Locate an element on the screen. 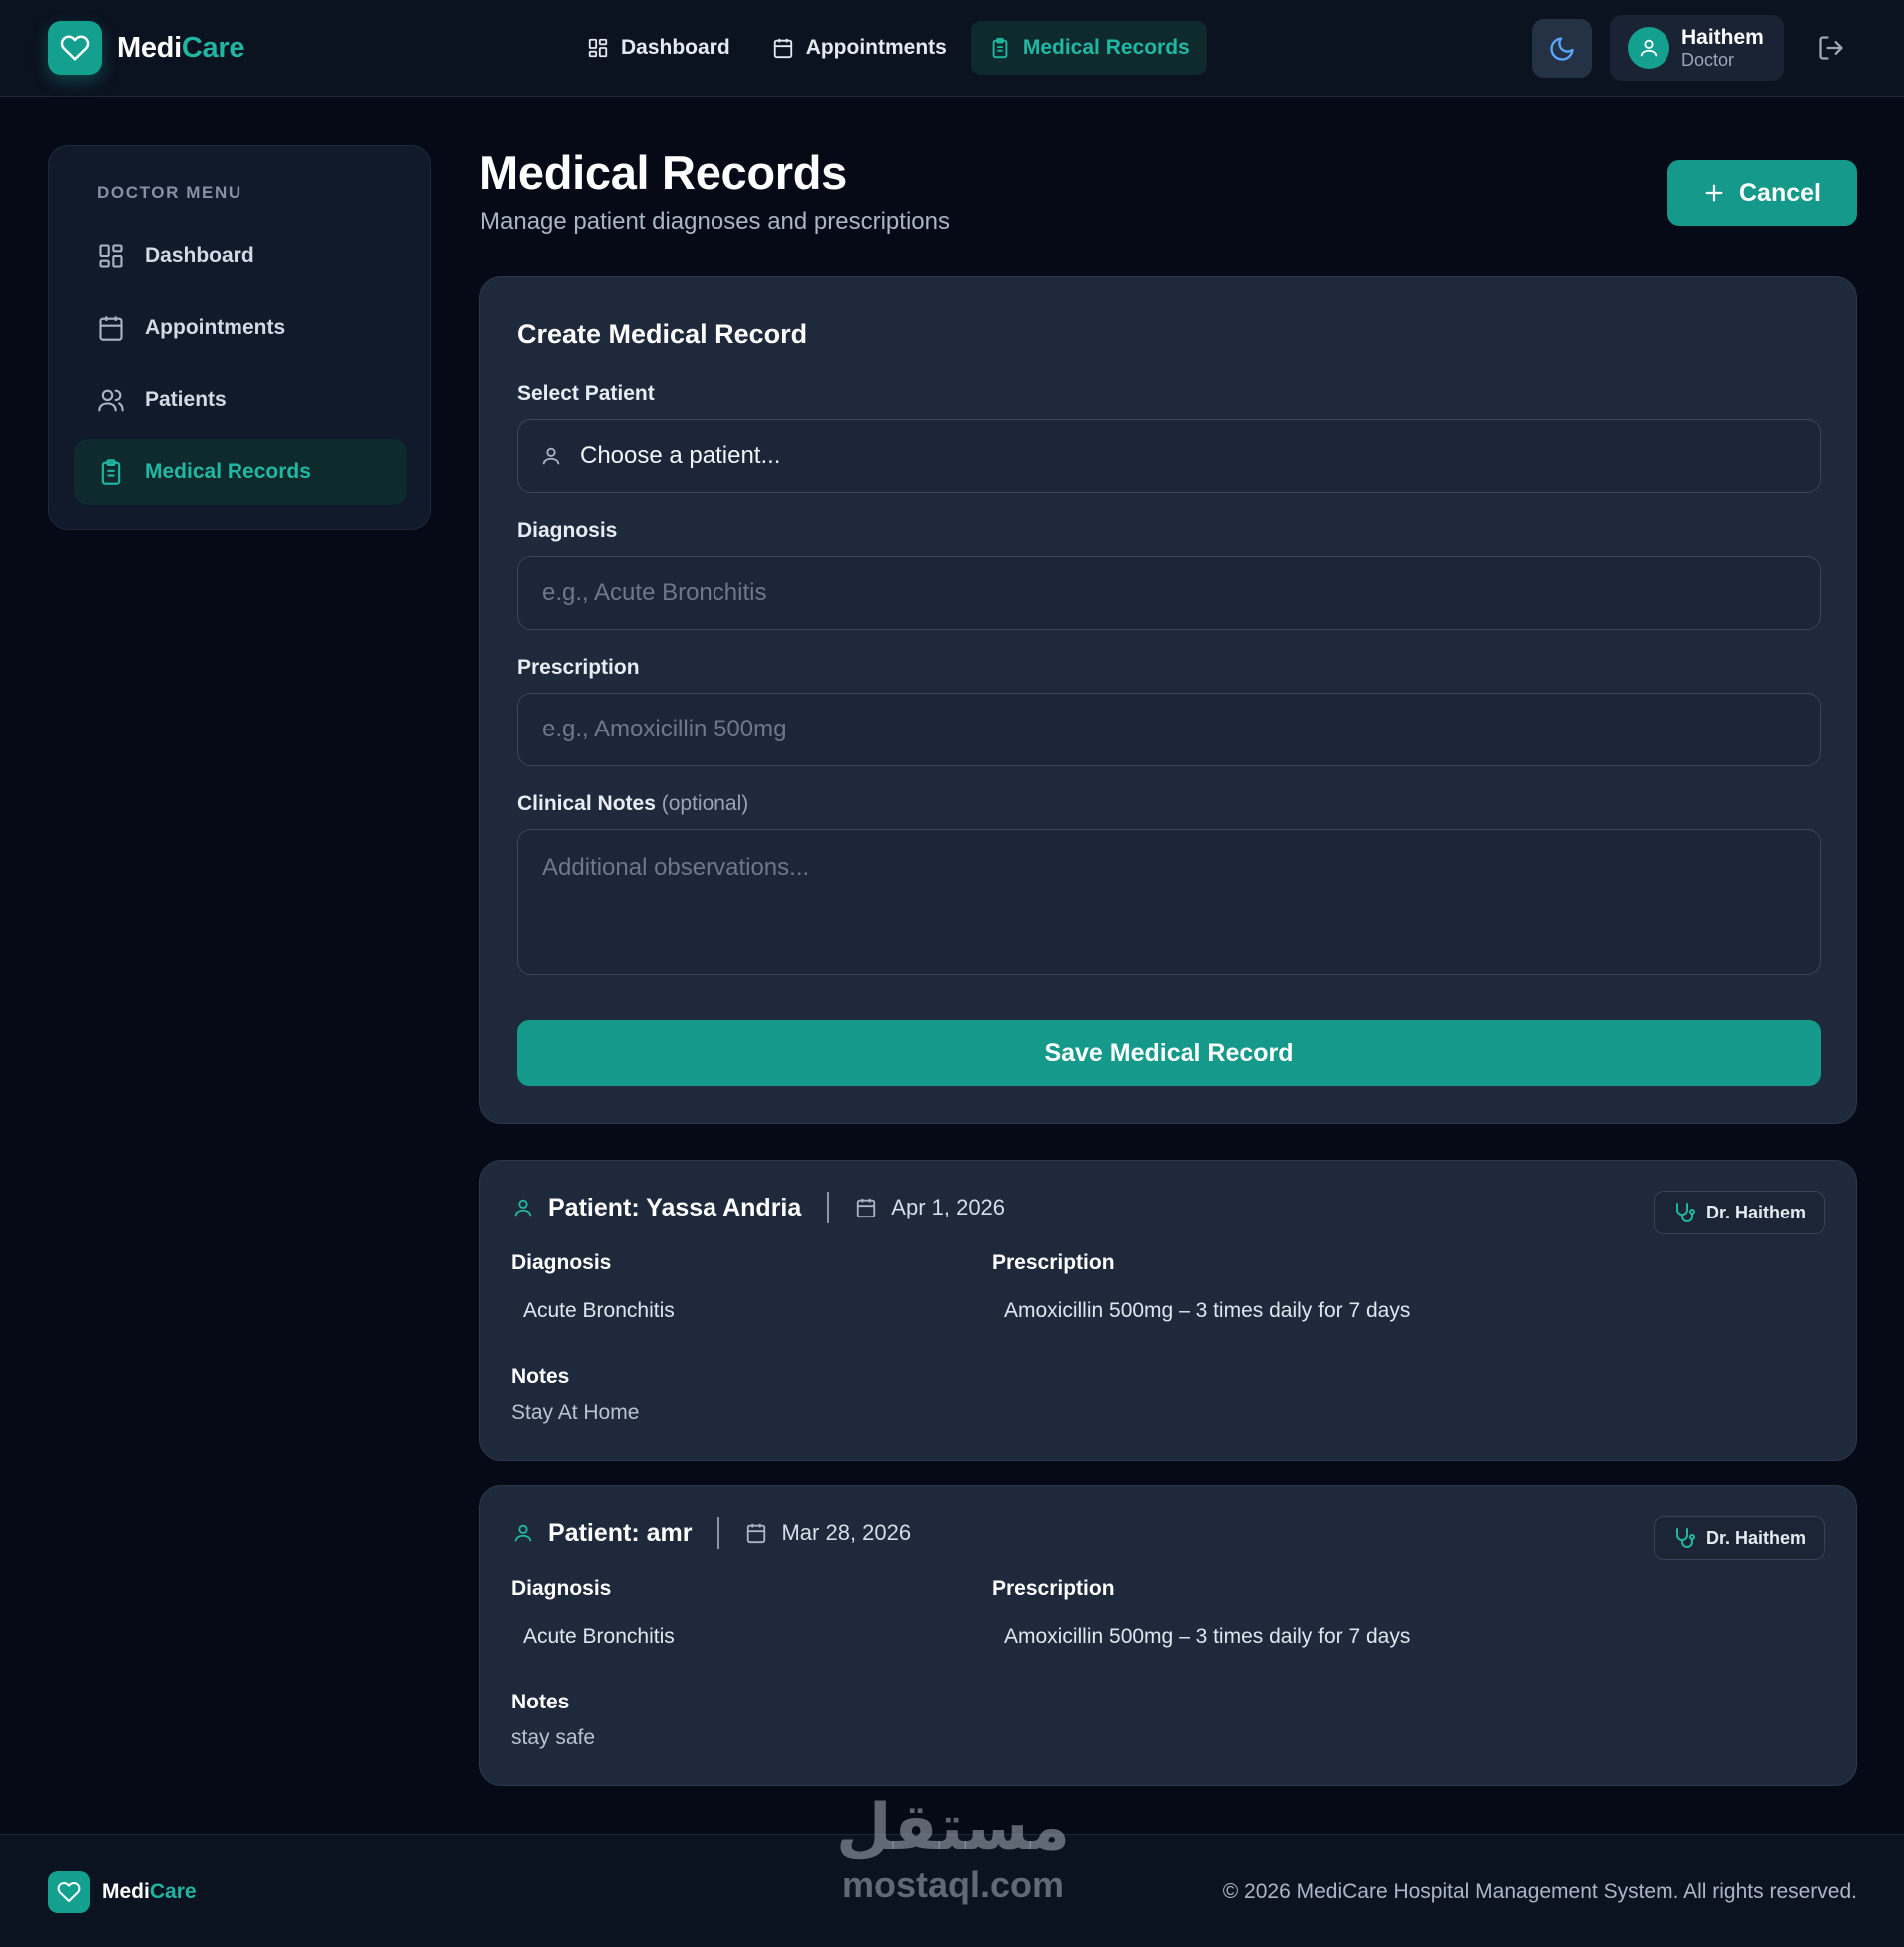  footer-brand-name-part1: Medi is located at coordinates (126, 1891).